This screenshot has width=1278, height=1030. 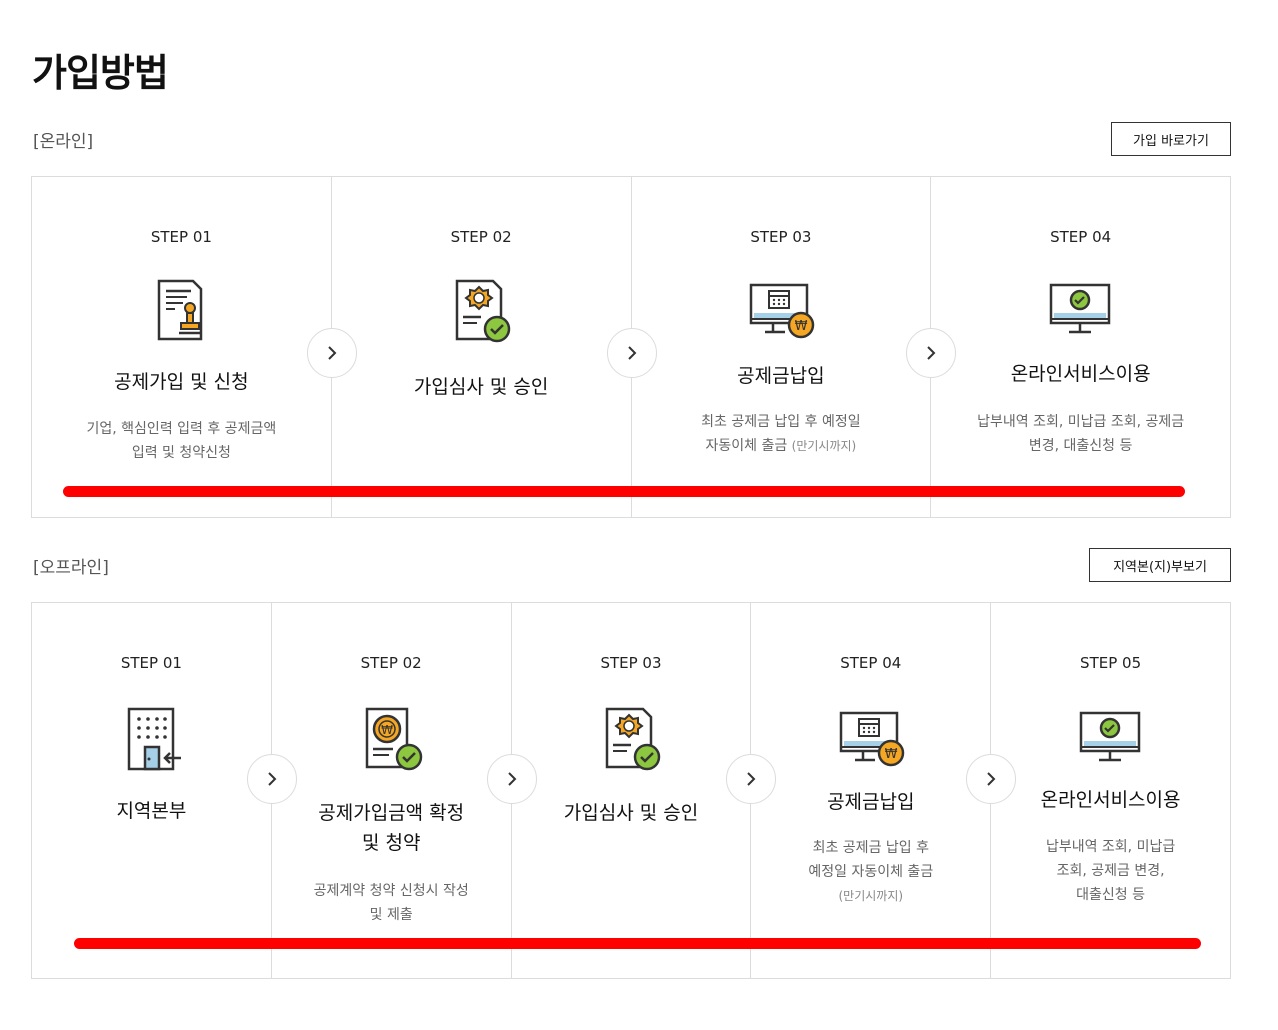 I want to click on step-title-line-2: 및 청약, so click(x=391, y=843).